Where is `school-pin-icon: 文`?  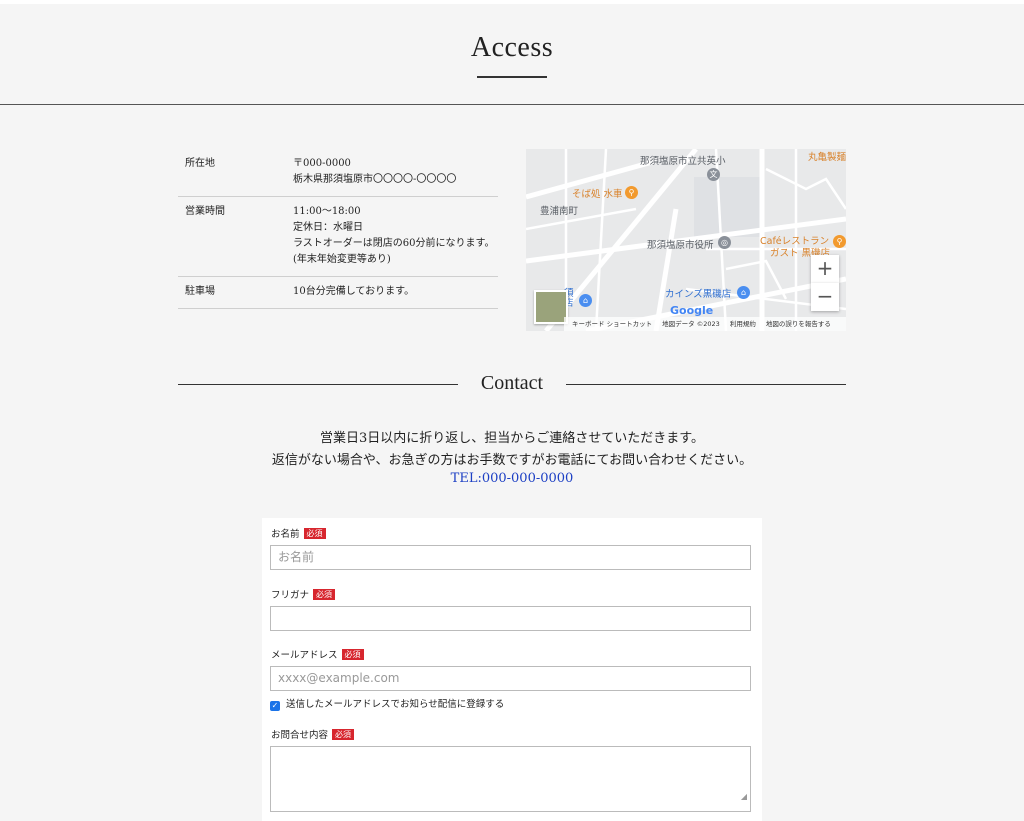
school-pin-icon: 文 is located at coordinates (713, 174).